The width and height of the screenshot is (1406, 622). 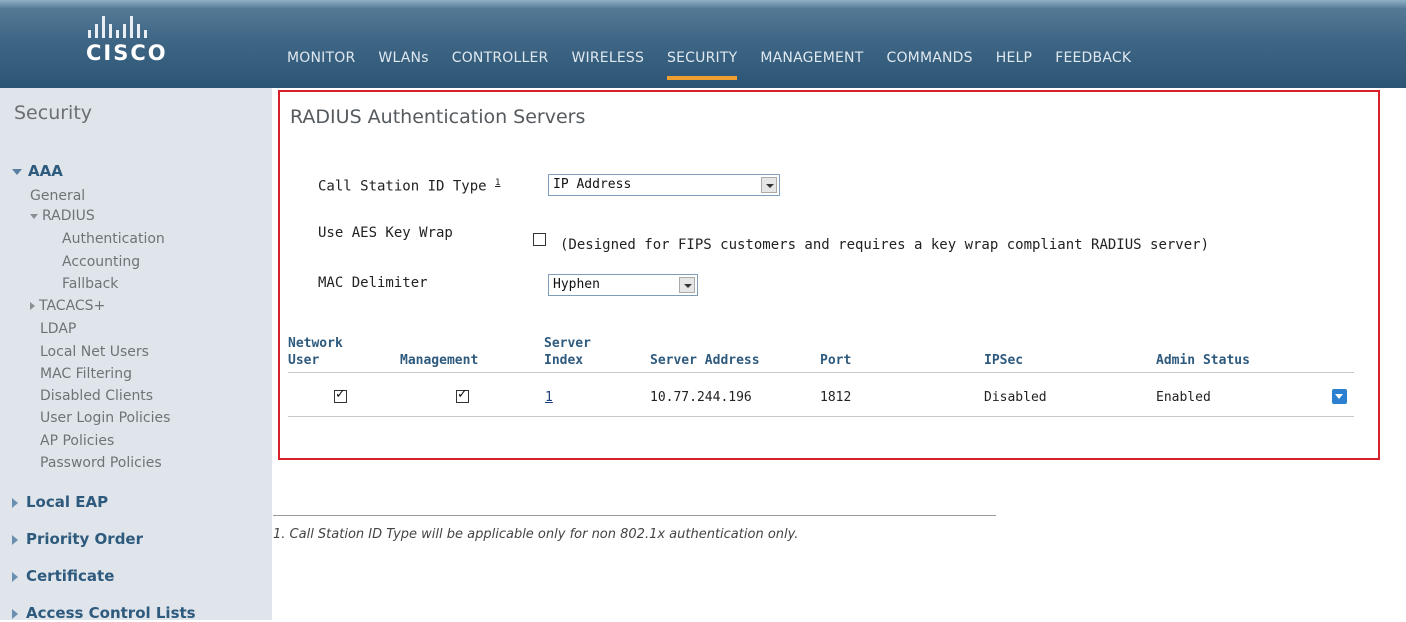 What do you see at coordinates (57, 196) in the screenshot?
I see `sidebar-item-general: General` at bounding box center [57, 196].